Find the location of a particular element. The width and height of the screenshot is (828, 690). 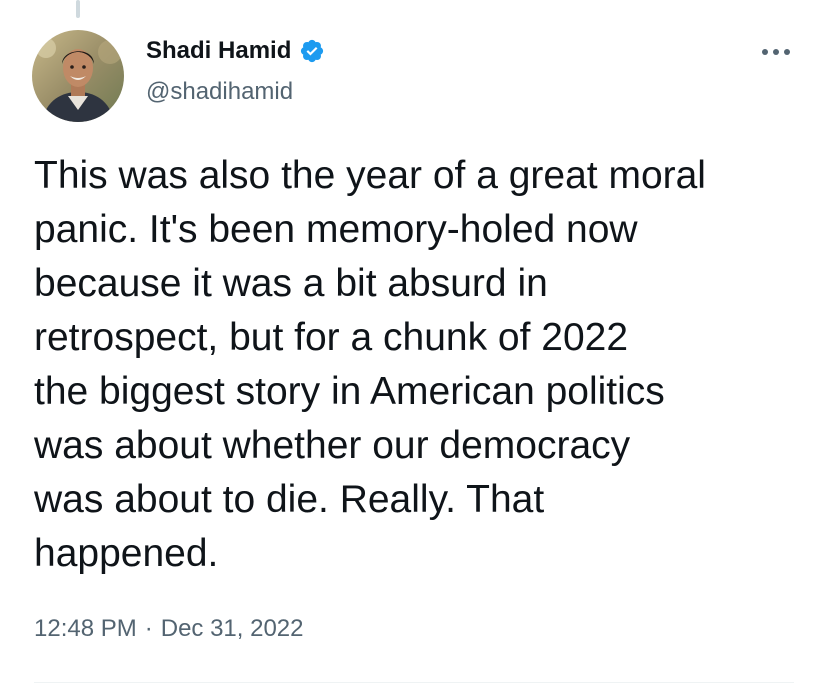

author-name-row: Shadi Hamid is located at coordinates (235, 51).